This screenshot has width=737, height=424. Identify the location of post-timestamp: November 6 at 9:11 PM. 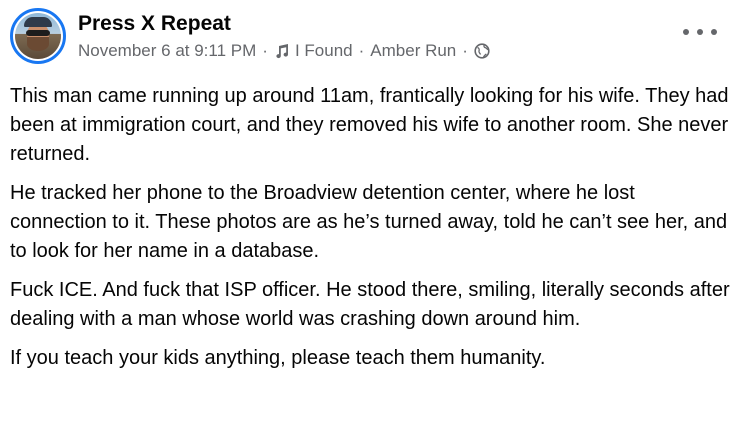
(167, 51).